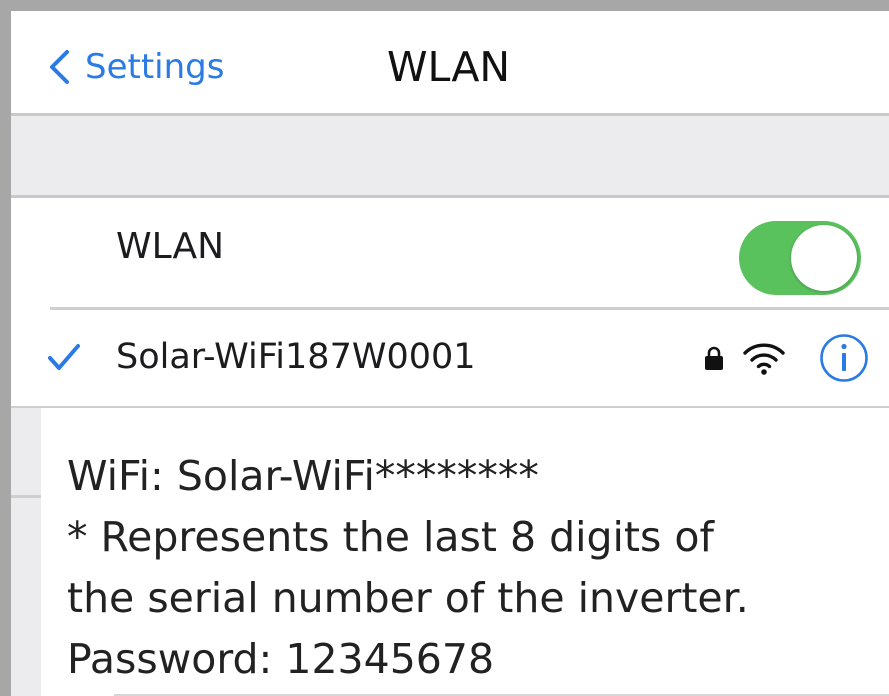  What do you see at coordinates (714, 358) in the screenshot?
I see `lock-icon` at bounding box center [714, 358].